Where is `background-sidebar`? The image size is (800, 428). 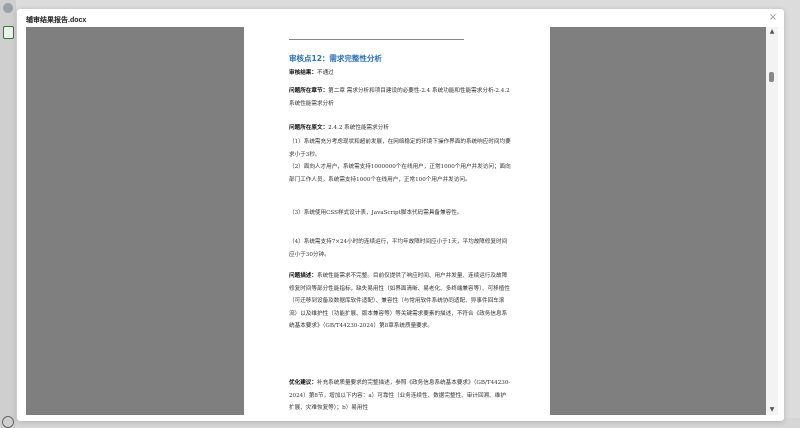 background-sidebar is located at coordinates (8, 214).